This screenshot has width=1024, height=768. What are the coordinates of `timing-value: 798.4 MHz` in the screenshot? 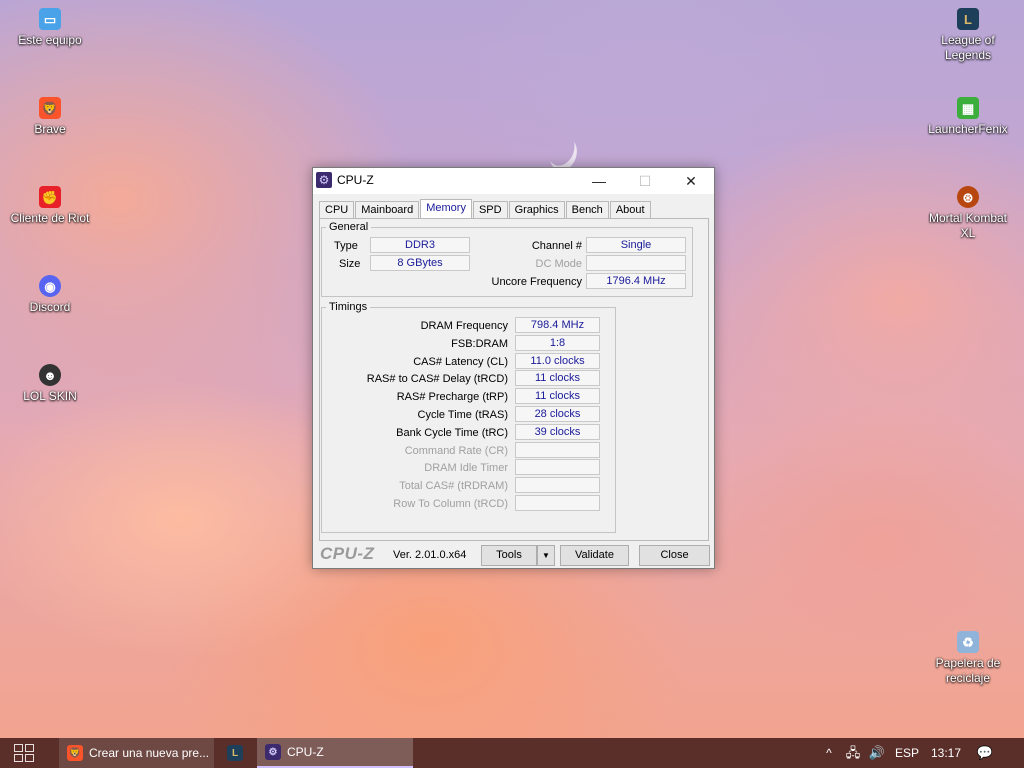 It's located at (557, 325).